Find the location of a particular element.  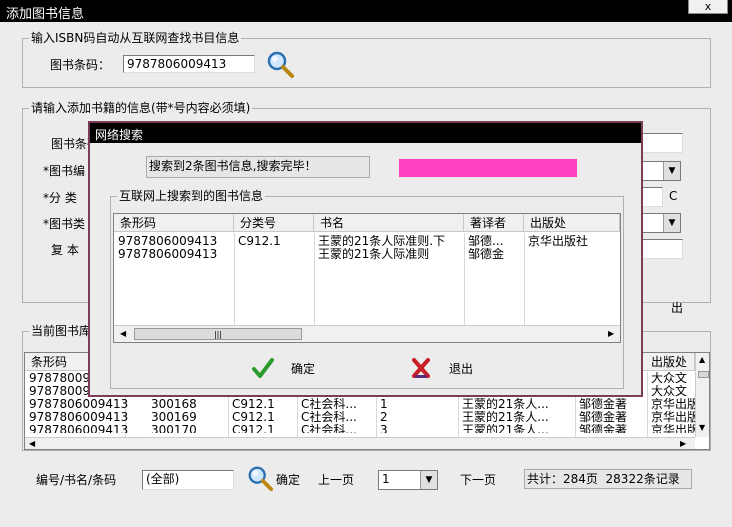

isbn-label: 图书条码： is located at coordinates (80, 65).